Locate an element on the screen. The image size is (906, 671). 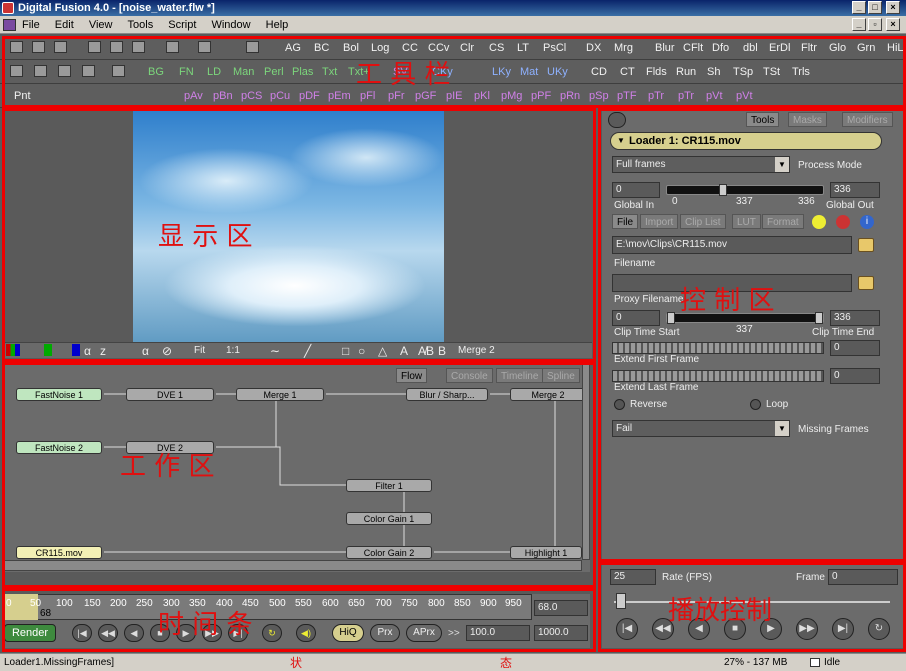
tool-dbl: dbl is located at coordinates (750, 48).